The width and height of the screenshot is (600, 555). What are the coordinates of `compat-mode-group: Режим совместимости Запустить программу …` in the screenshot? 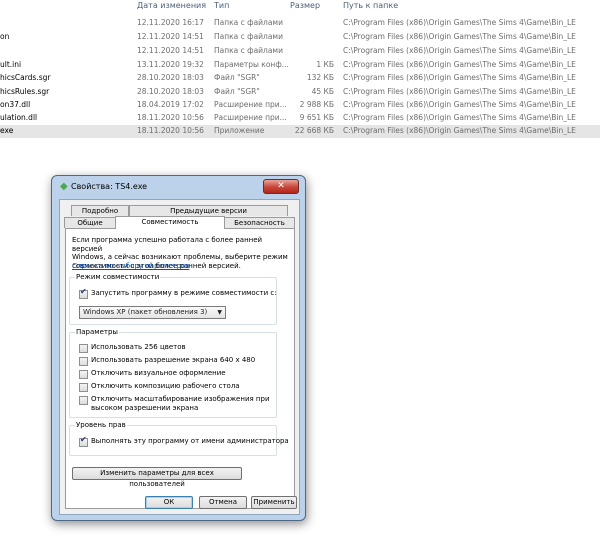 It's located at (173, 299).